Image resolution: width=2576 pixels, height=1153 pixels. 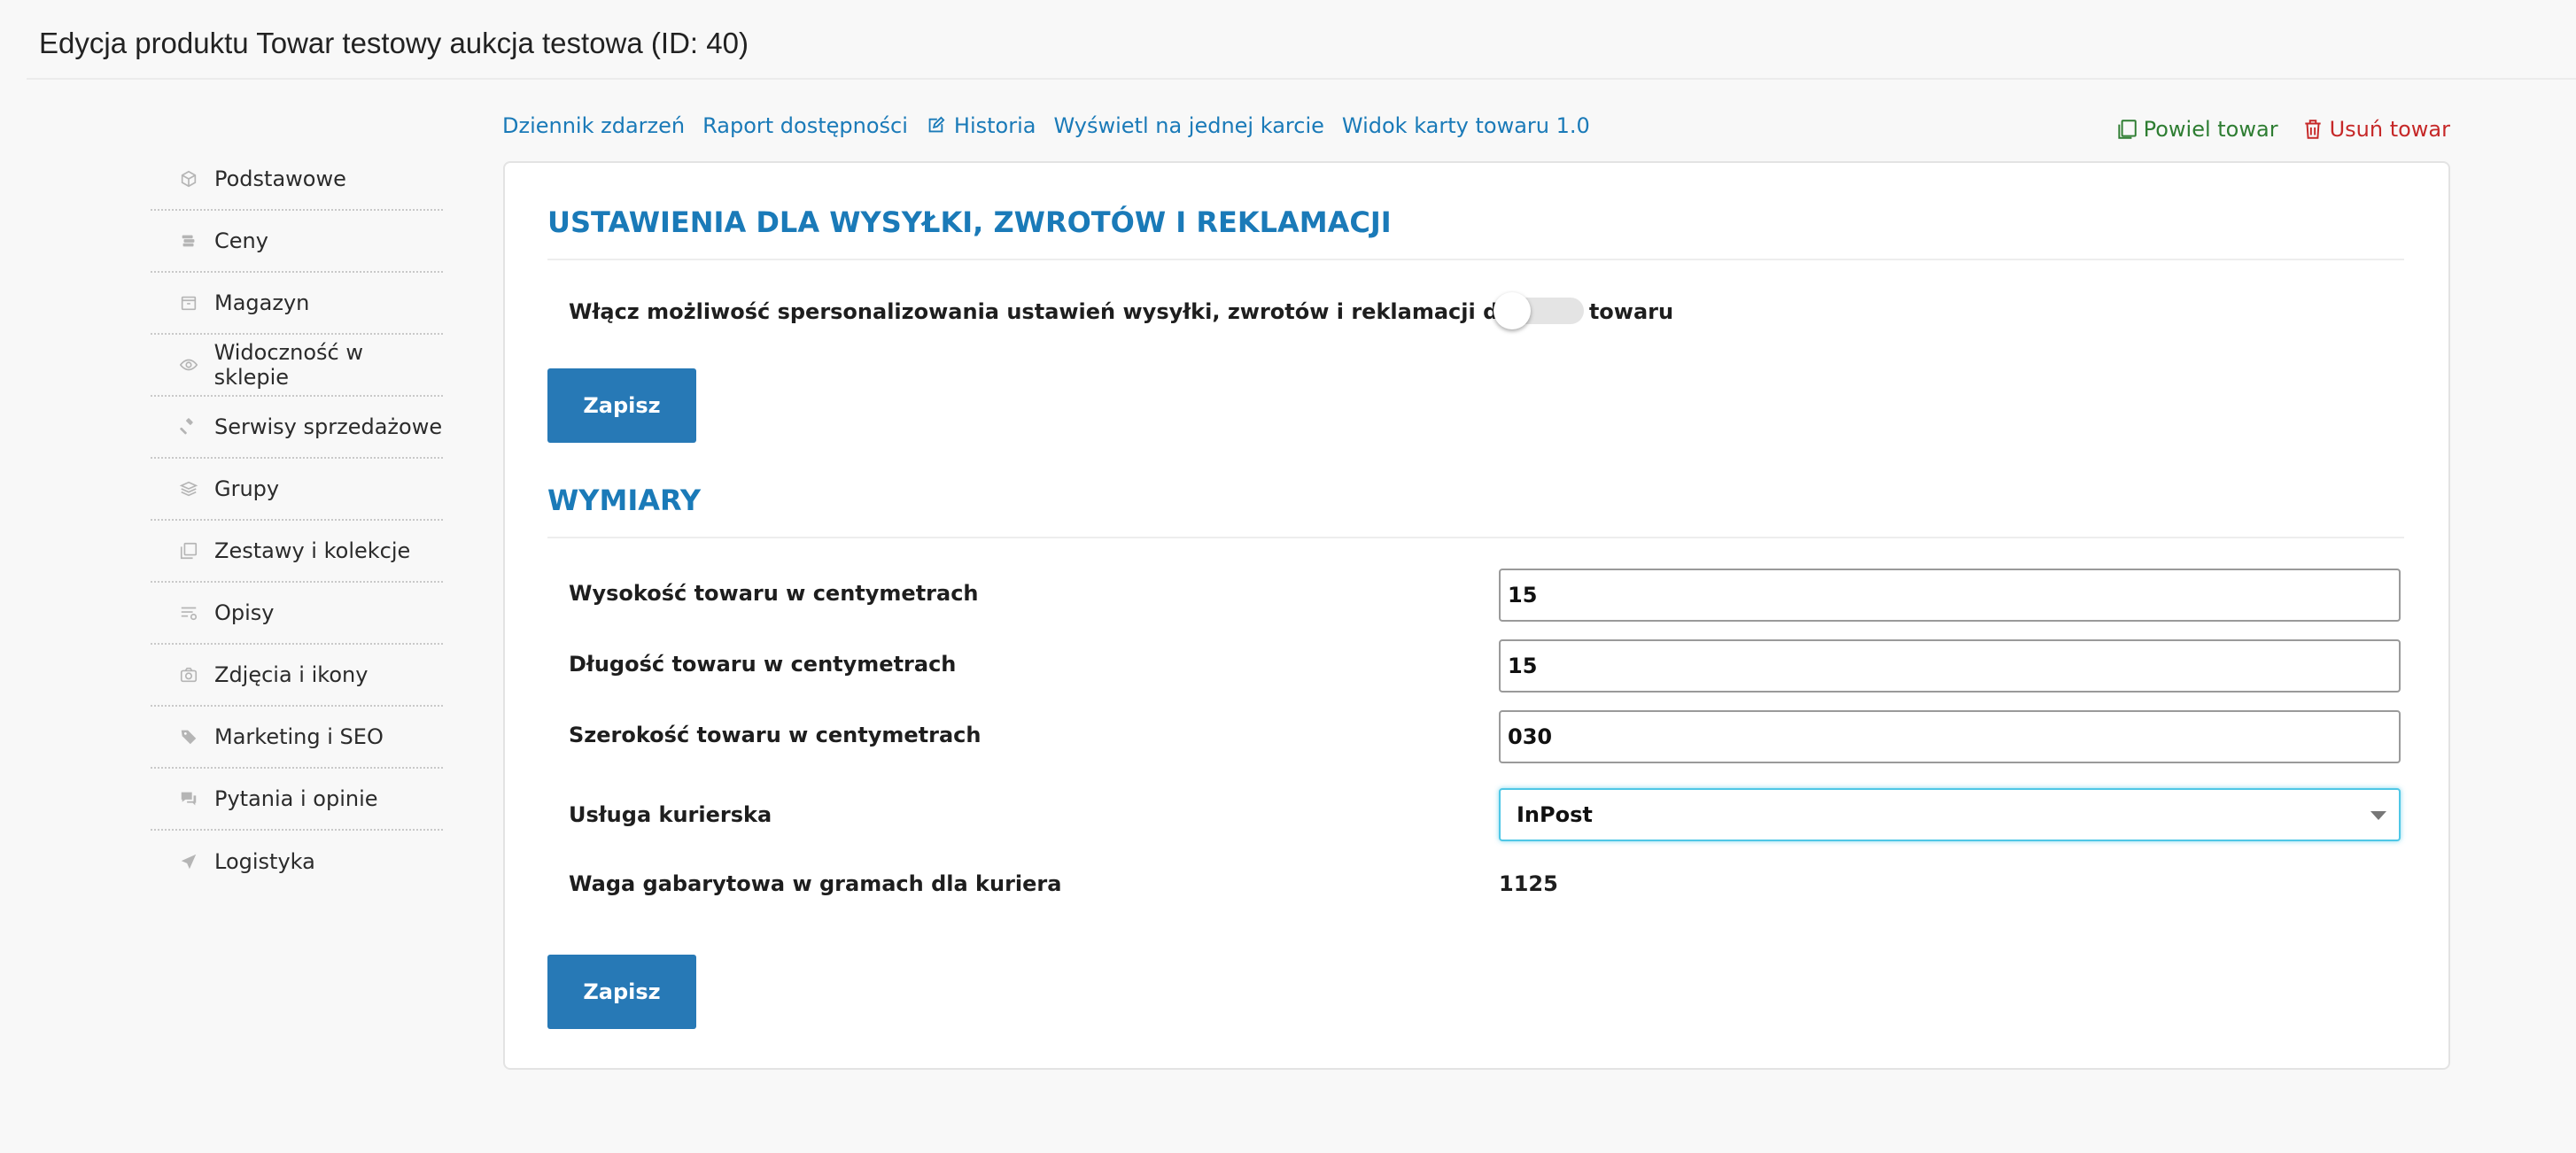 What do you see at coordinates (182, 861) in the screenshot?
I see `send-icon` at bounding box center [182, 861].